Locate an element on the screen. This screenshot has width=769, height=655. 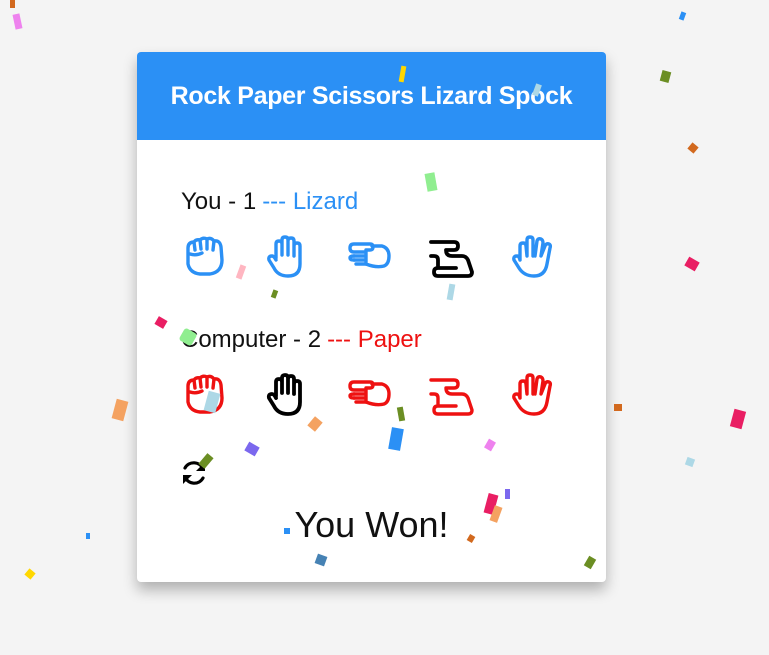
player-lizard-button is located at coordinates (451, 257).